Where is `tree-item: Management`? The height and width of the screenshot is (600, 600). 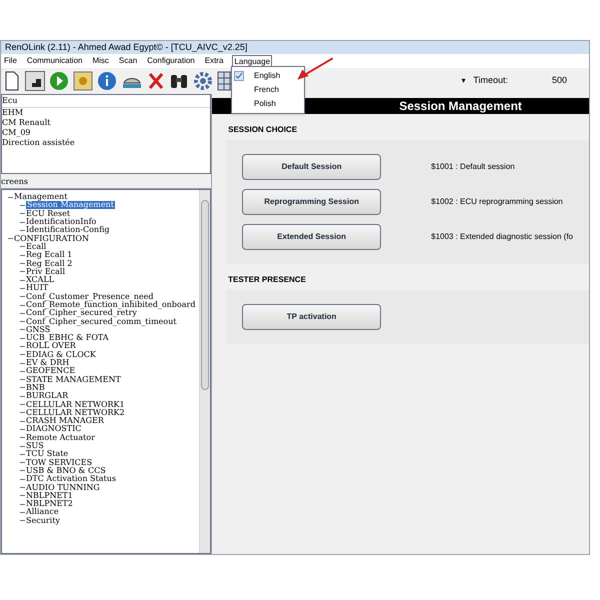 tree-item: Management is located at coordinates (41, 197).